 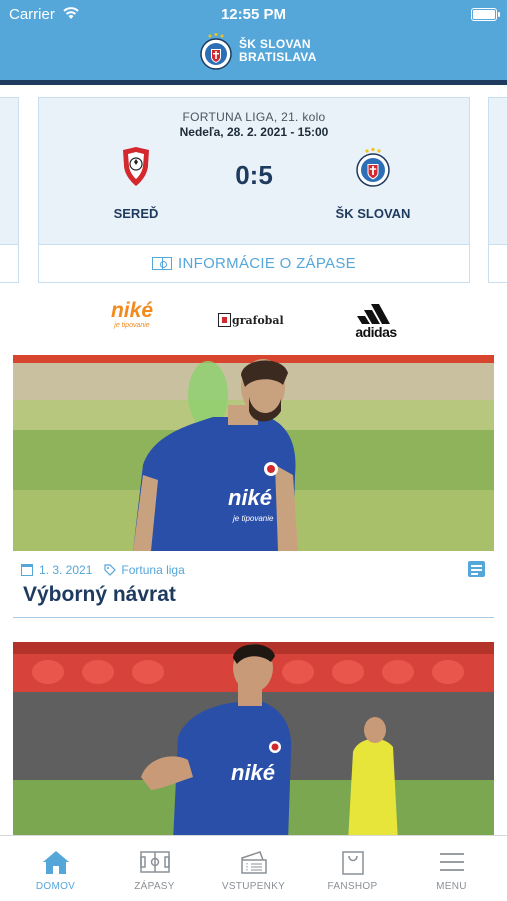 What do you see at coordinates (476, 569) in the screenshot?
I see `article-type-icon` at bounding box center [476, 569].